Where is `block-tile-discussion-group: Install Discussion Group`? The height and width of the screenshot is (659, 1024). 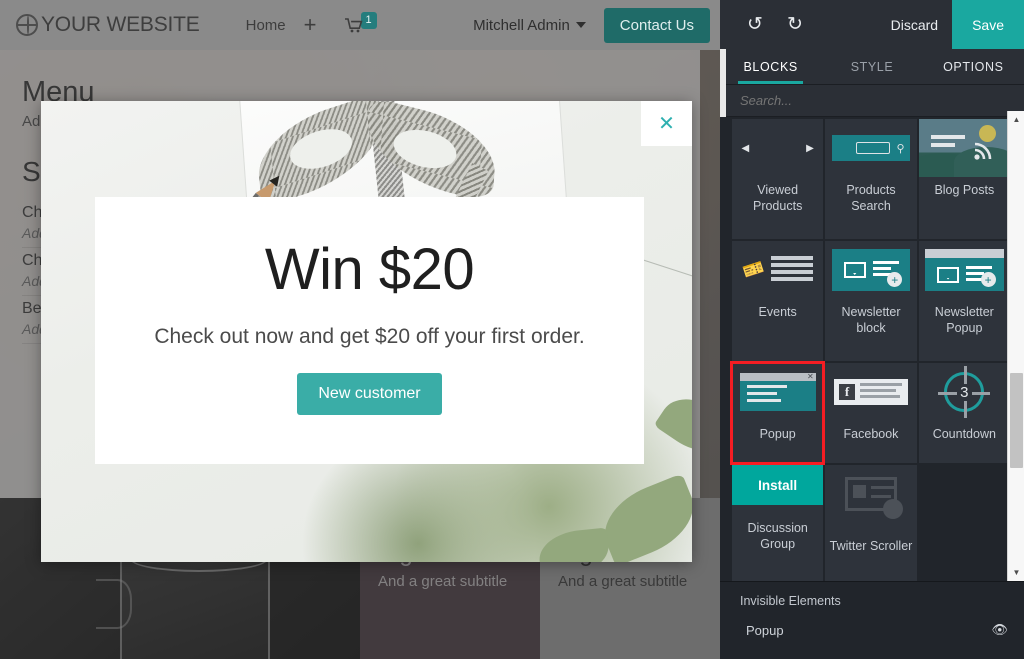 block-tile-discussion-group: Install Discussion Group is located at coordinates (778, 523).